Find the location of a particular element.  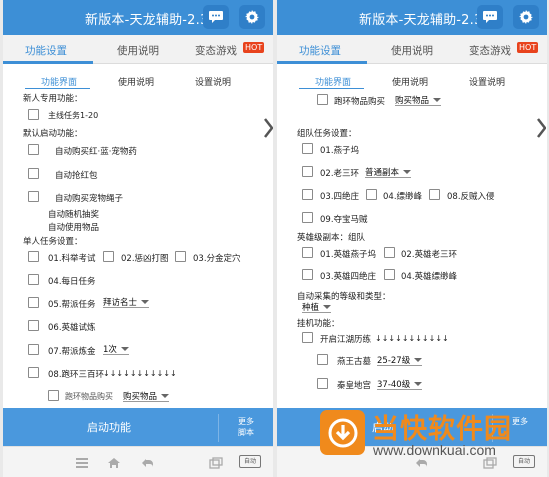

select-t02-value: 普通副本 is located at coordinates (382, 173).